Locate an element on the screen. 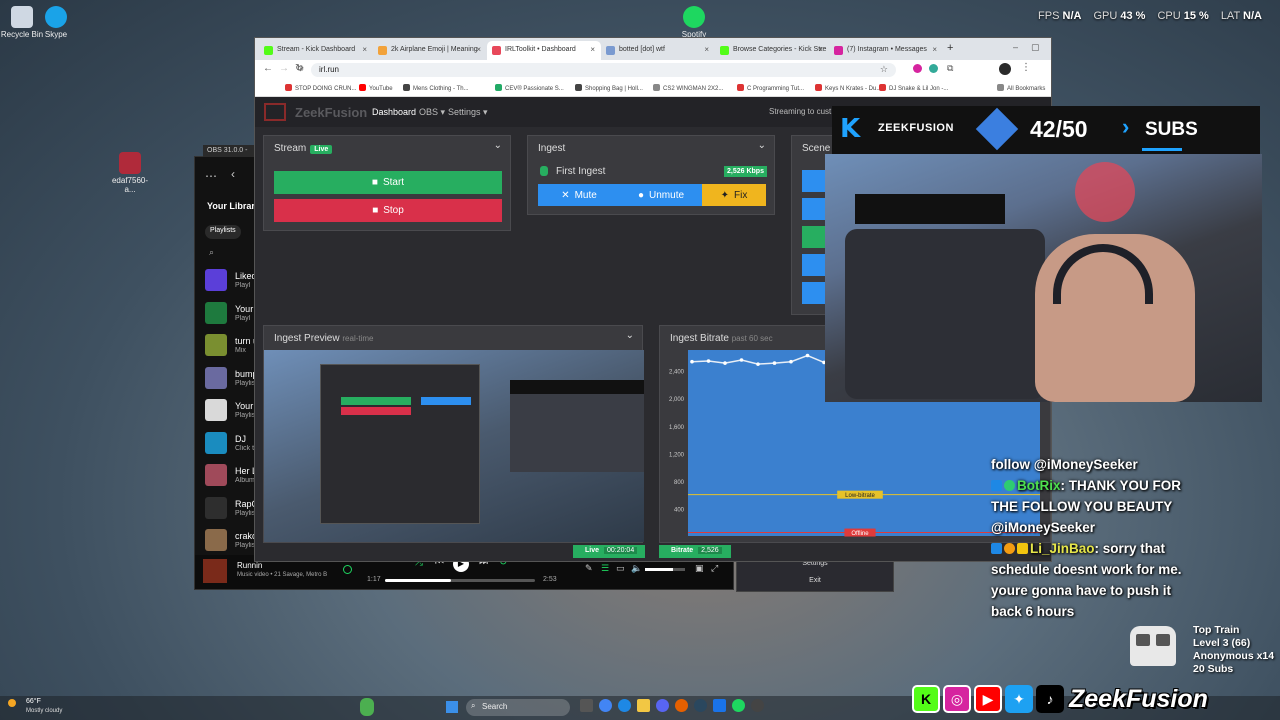 Image resolution: width=1280 pixels, height=720 pixels. preview-panel-title: Ingest Preview real-time is located at coordinates (324, 338).